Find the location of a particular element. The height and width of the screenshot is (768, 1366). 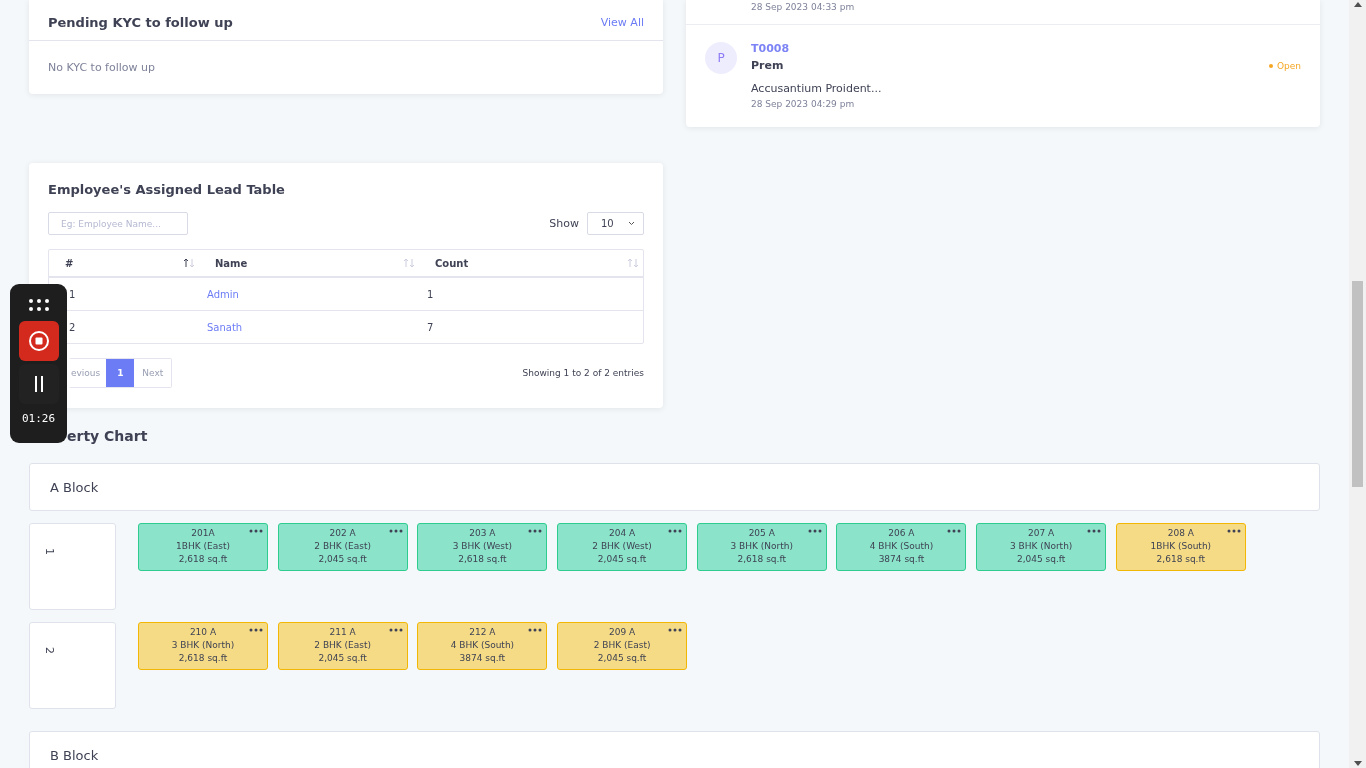

scroll-thumb is located at coordinates (1357, 384).